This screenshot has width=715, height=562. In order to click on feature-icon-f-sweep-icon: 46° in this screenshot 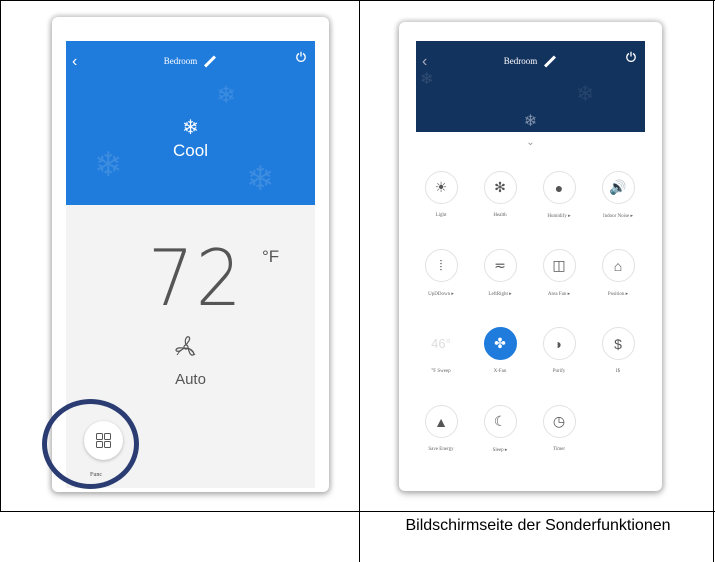, I will do `click(441, 343)`.